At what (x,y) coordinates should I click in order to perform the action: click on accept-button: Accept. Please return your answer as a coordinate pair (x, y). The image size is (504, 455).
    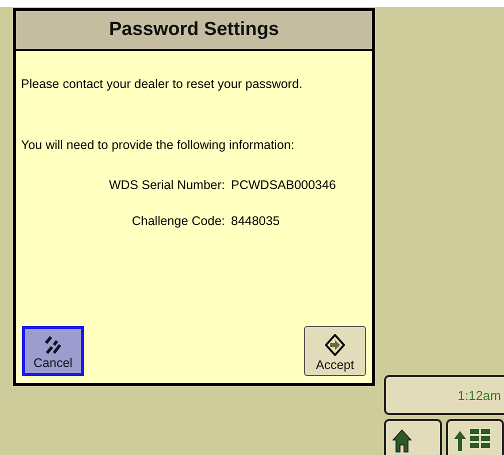
    Looking at the image, I should click on (335, 351).